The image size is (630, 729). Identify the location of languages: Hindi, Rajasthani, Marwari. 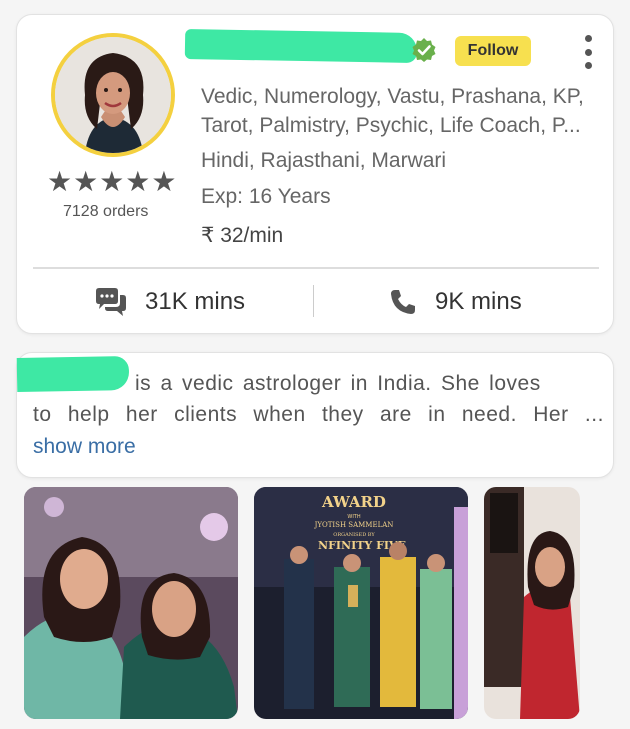
(324, 160).